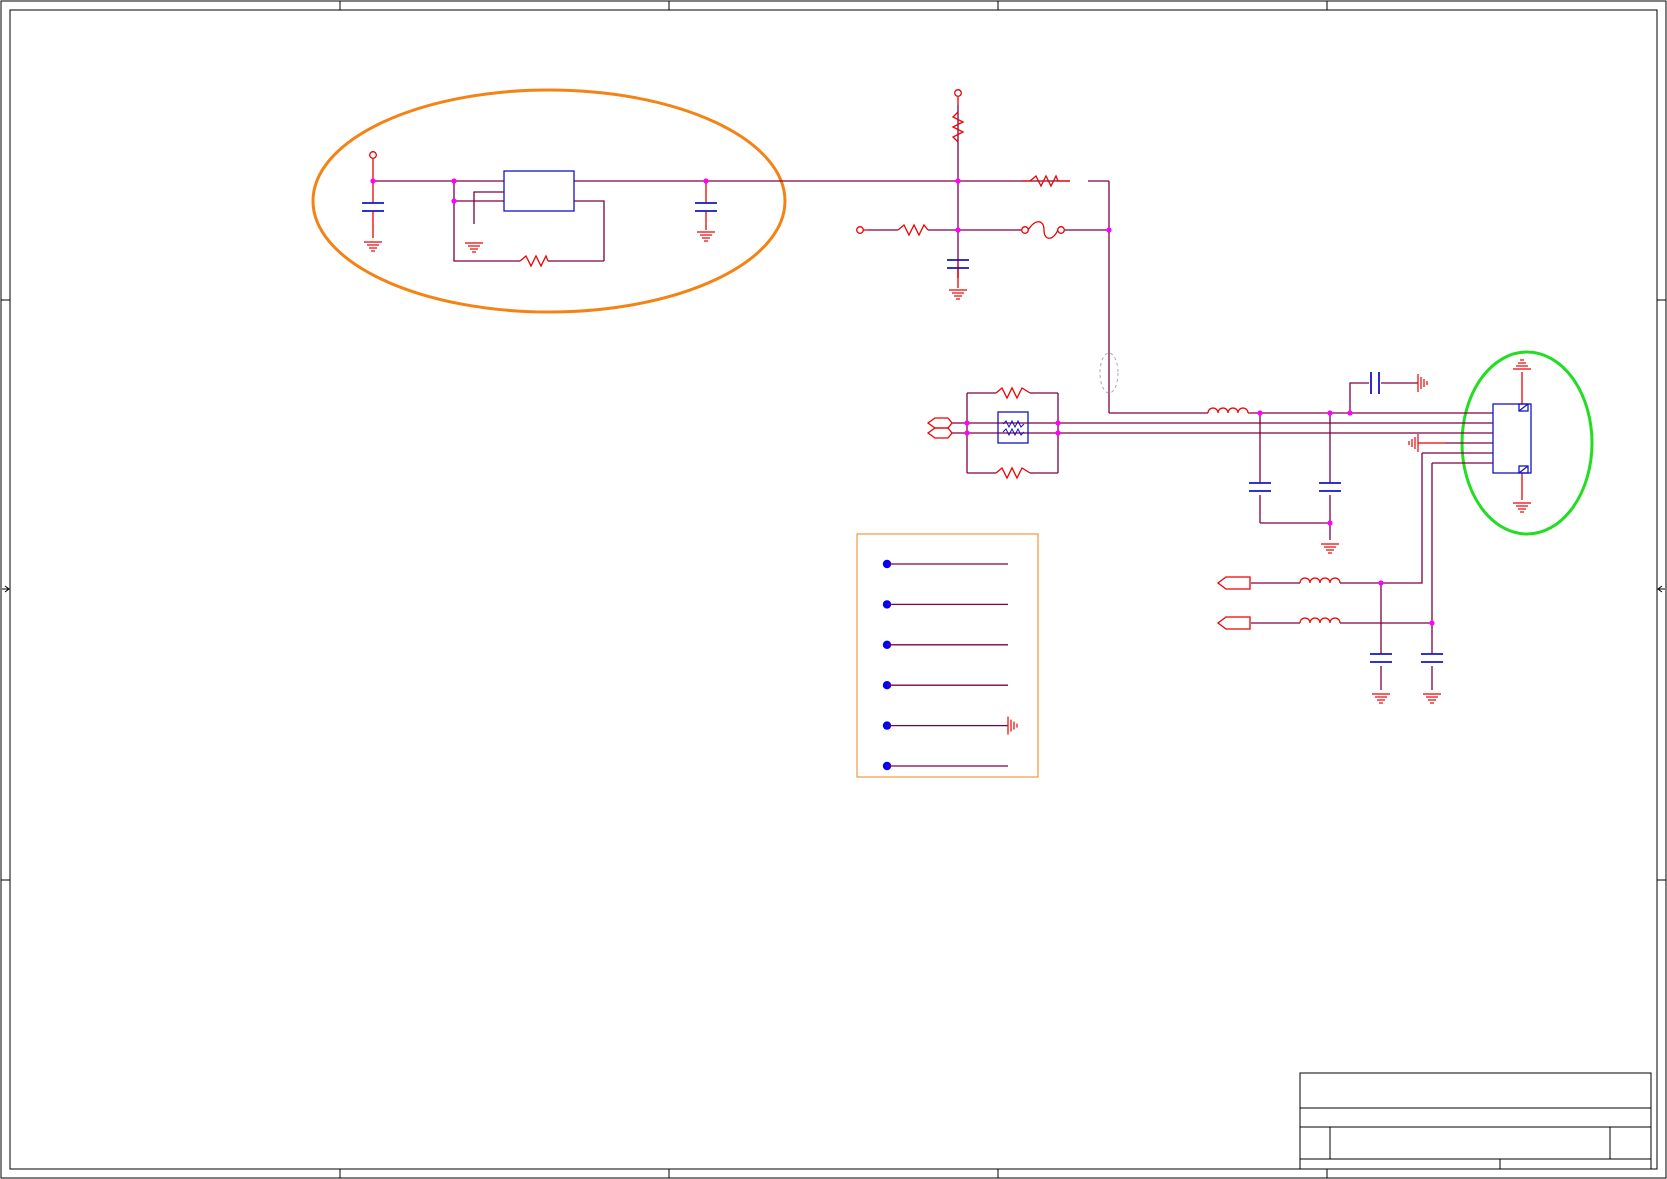  Describe the element at coordinates (1475, 1121) in the screenshot. I see `title-block` at that location.